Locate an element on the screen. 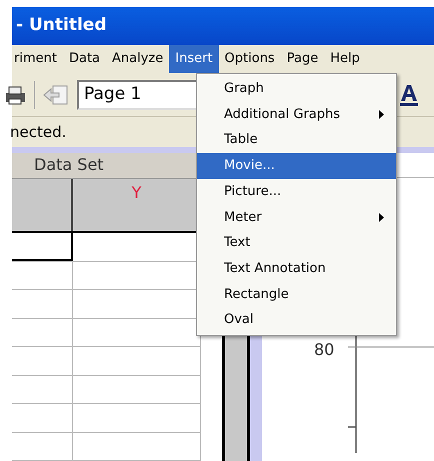  menu-item: Insert is located at coordinates (194, 59).